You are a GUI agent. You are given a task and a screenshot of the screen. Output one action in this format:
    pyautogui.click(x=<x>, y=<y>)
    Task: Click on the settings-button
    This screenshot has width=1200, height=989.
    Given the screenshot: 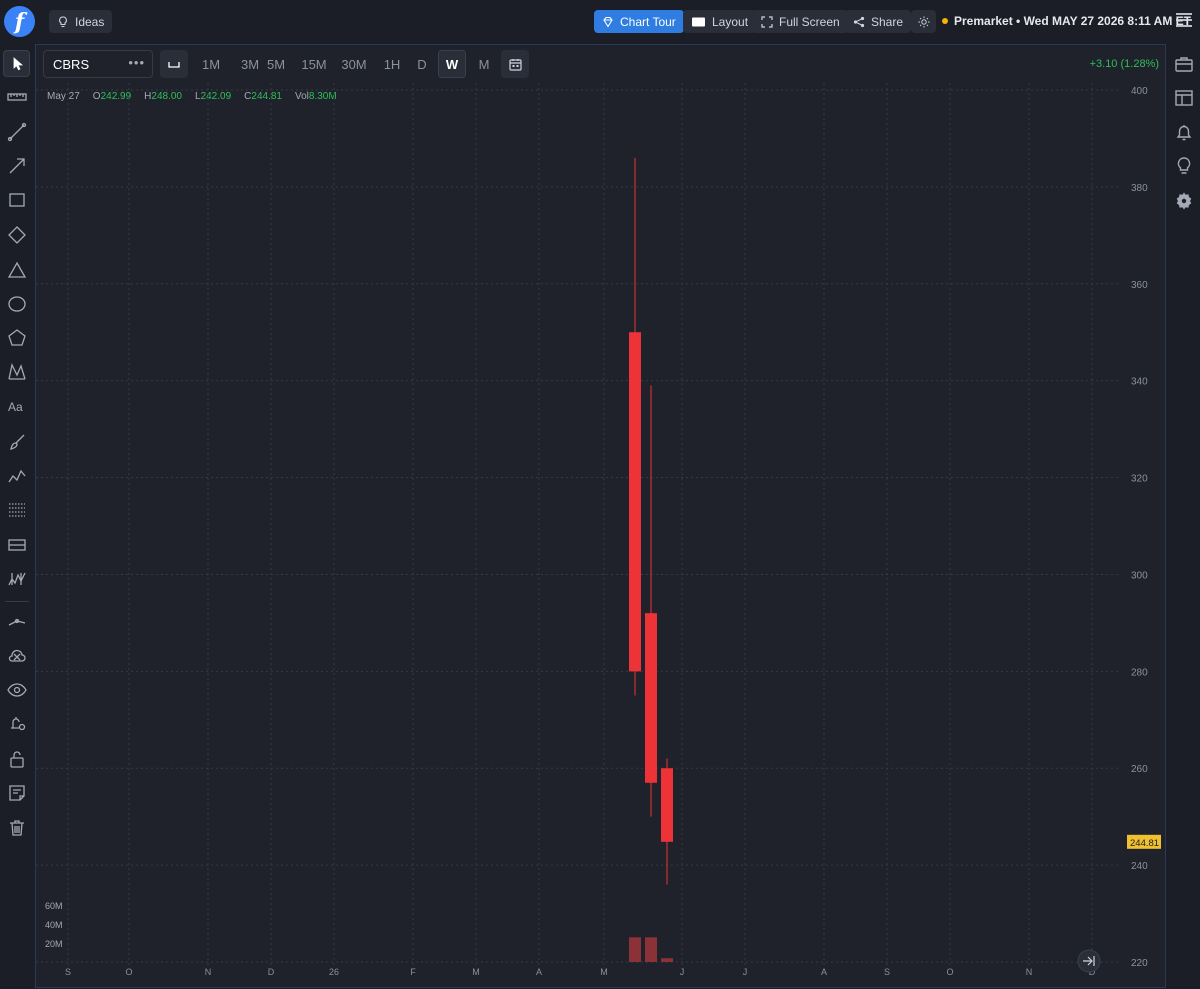 What is the action you would take?
    pyautogui.click(x=1184, y=201)
    